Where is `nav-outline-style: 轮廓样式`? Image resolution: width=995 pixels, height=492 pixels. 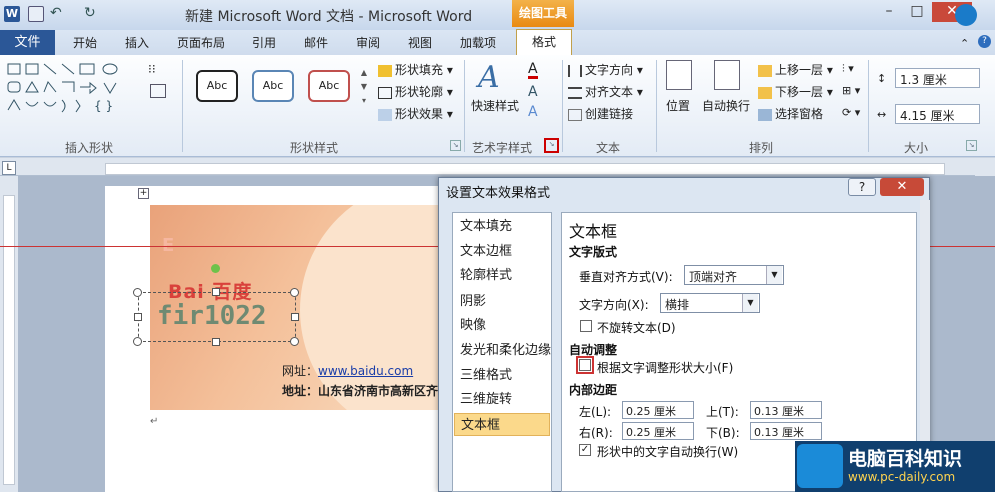
nav-outline-style: 轮廓样式 is located at coordinates (502, 275).